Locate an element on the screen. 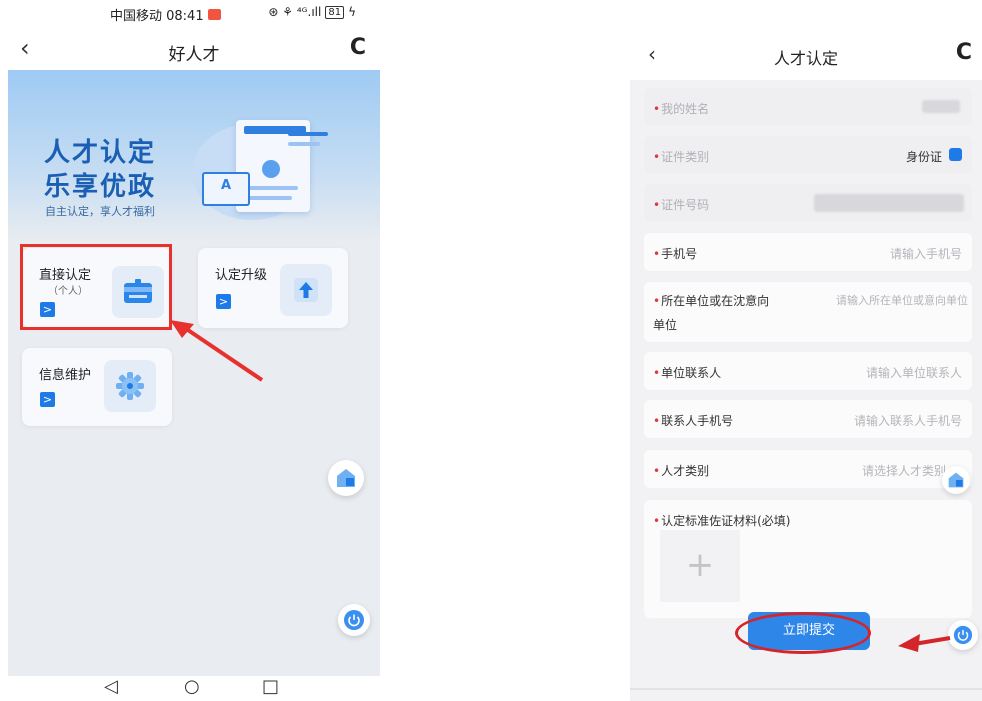 Image resolution: width=982 pixels, height=701 pixels. field-label: 手机号 is located at coordinates (679, 254).